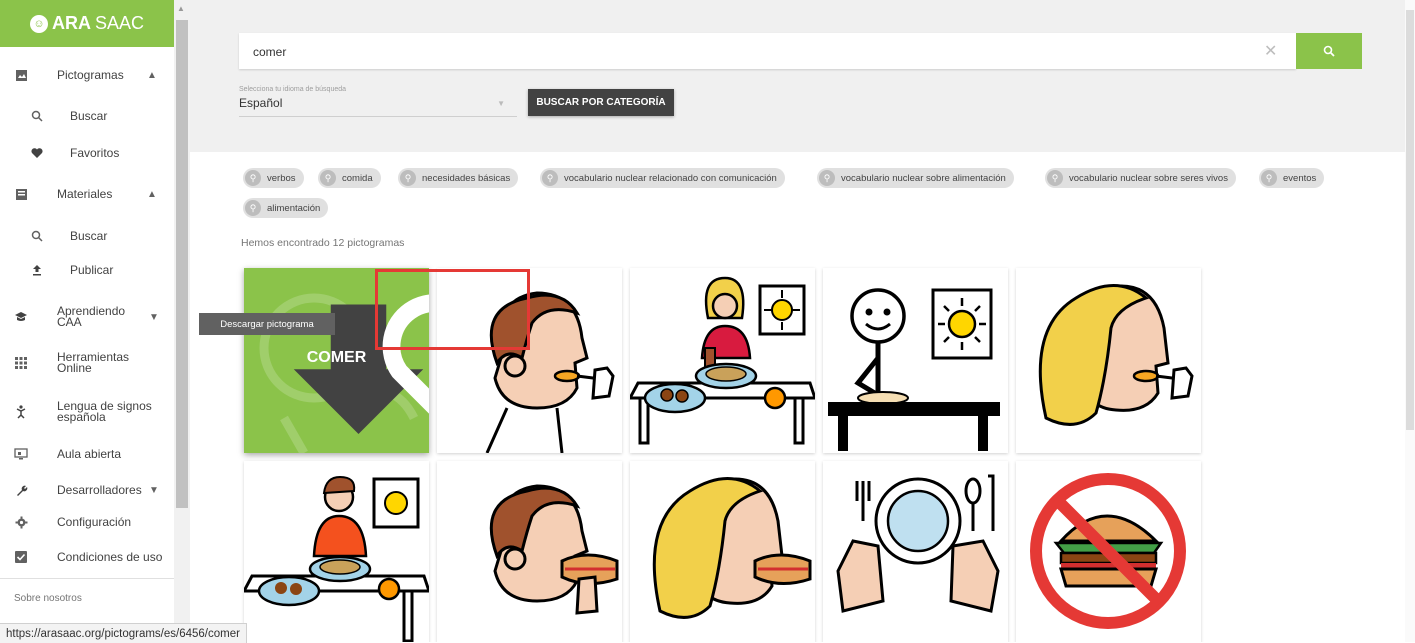 The height and width of the screenshot is (643, 1415). I want to click on apps-icon, so click(21, 363).